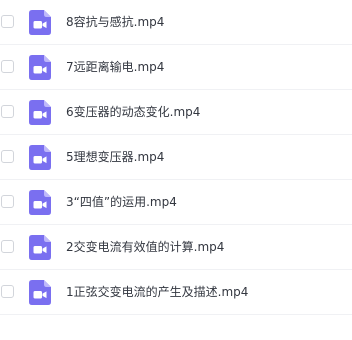 This screenshot has width=352, height=340. I want to click on file-name: 3“四值”的运用.mp4, so click(121, 202).